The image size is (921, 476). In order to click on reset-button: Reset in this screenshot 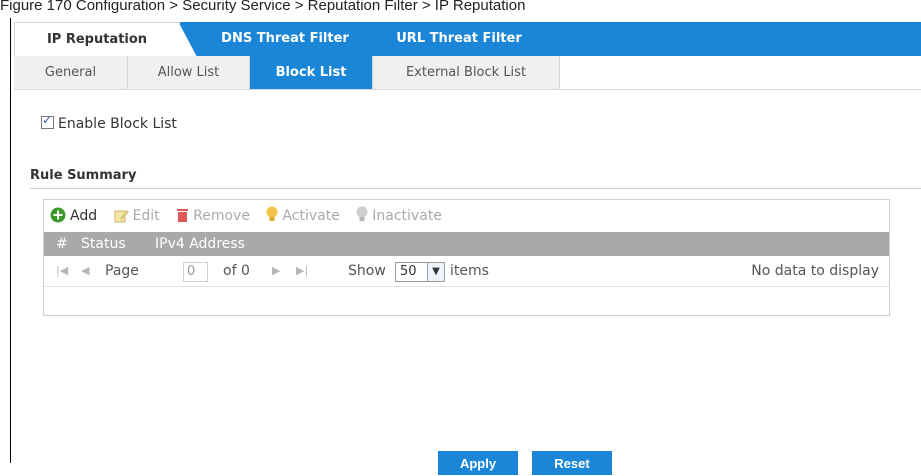, I will do `click(572, 463)`.